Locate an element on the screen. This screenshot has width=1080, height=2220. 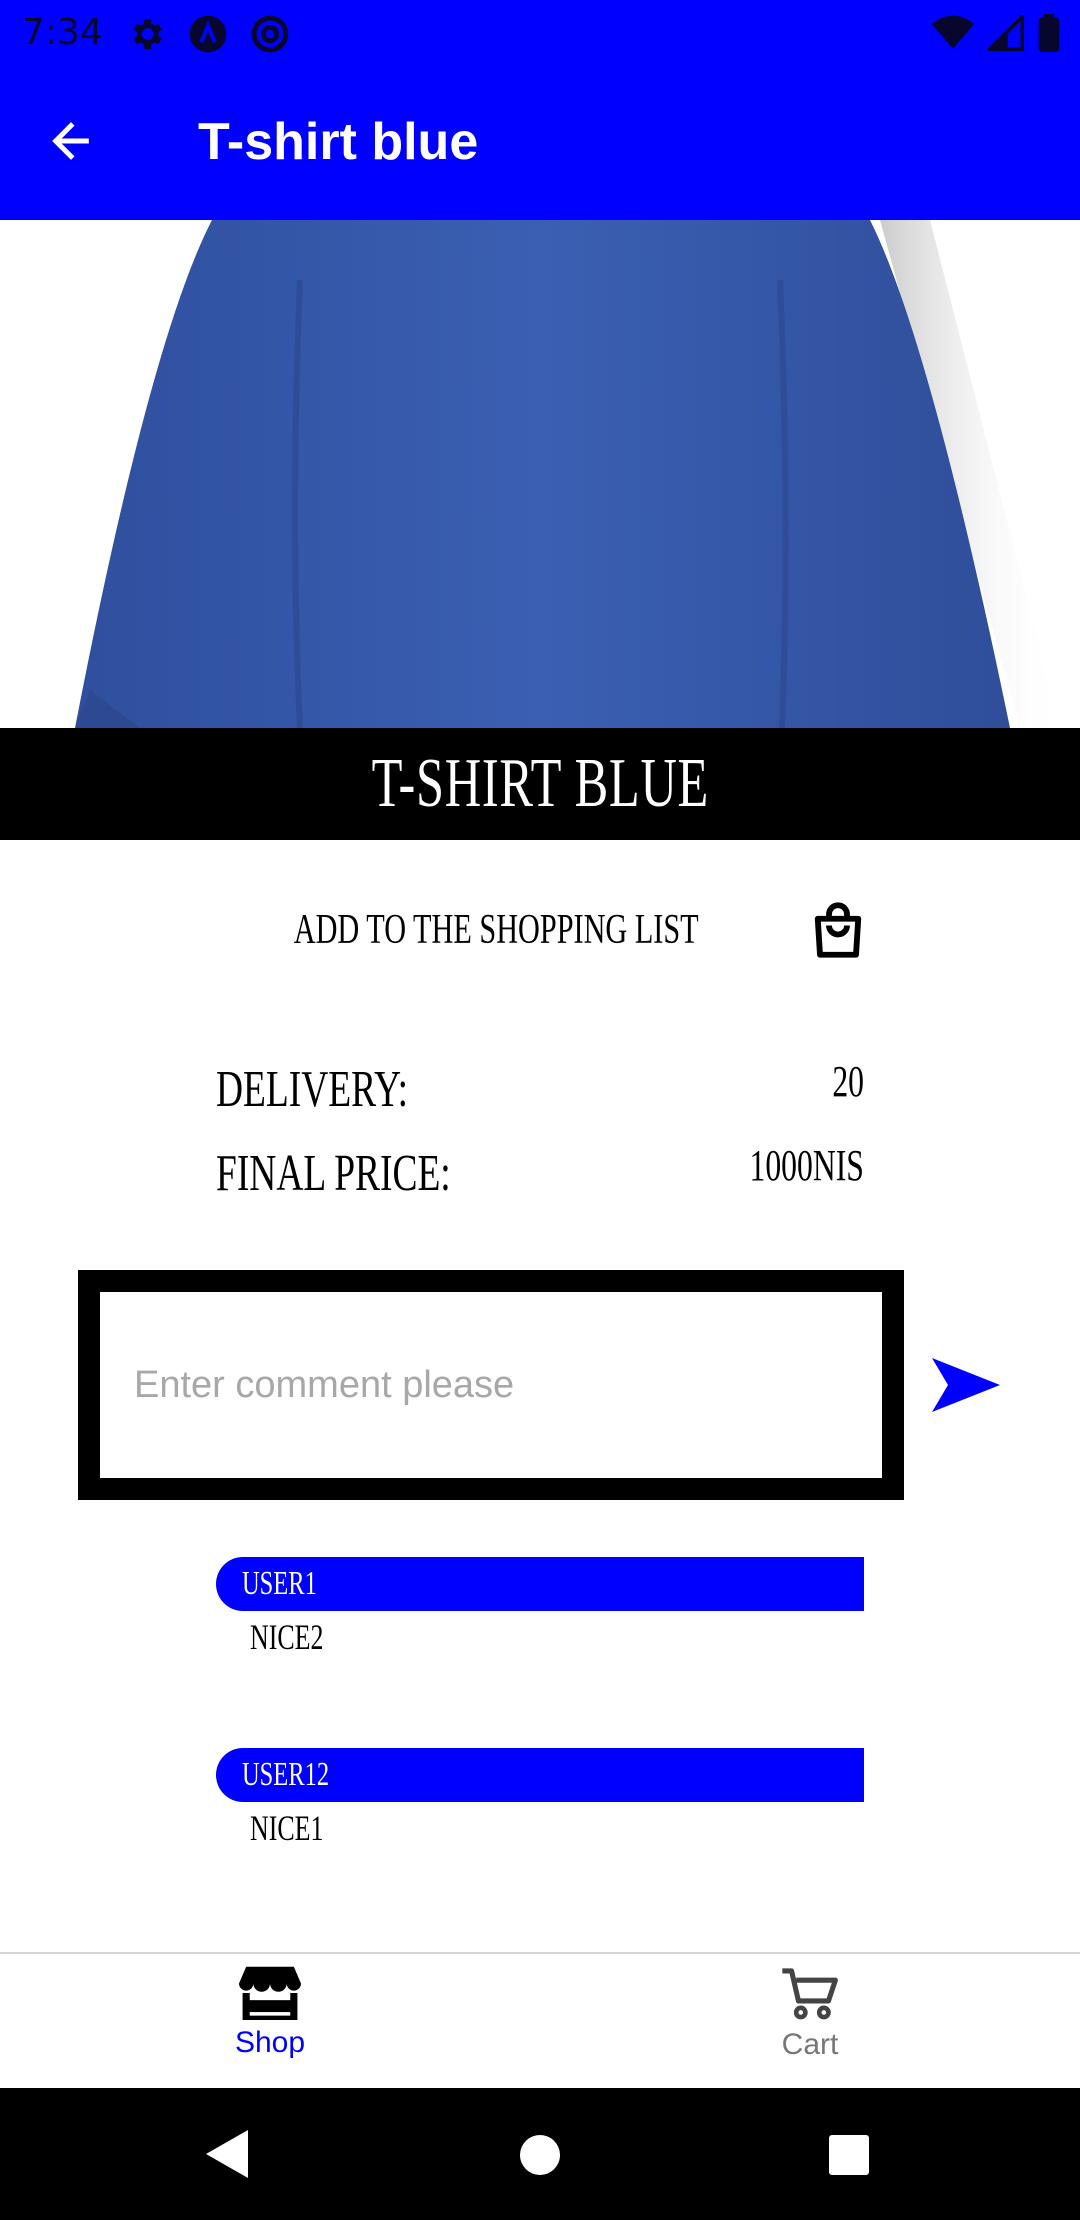
product-name: T-SHIRT BLUE is located at coordinates (540, 783).